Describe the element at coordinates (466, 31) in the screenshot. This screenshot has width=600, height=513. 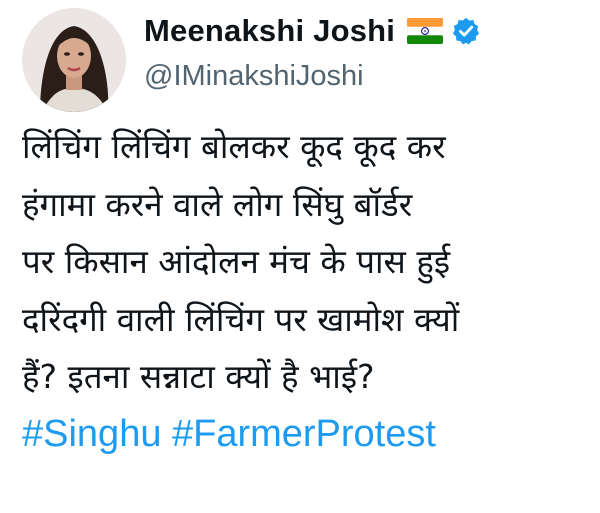
I see `verified-badge-icon` at that location.